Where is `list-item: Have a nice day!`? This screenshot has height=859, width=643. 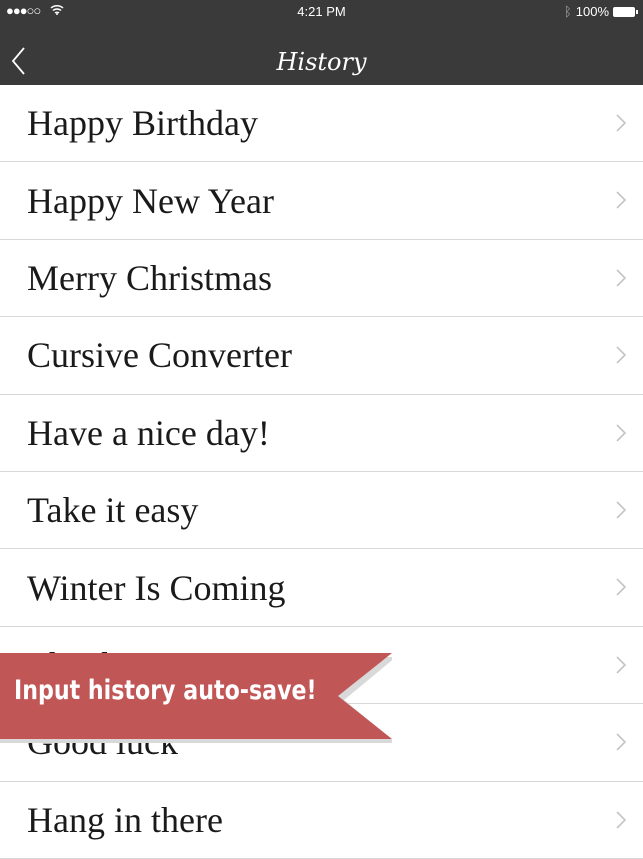 list-item: Have a nice day! is located at coordinates (321, 433).